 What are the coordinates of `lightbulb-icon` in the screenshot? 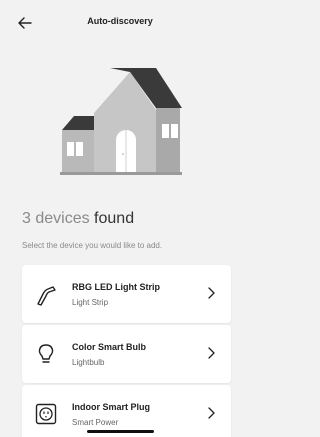 It's located at (46, 353).